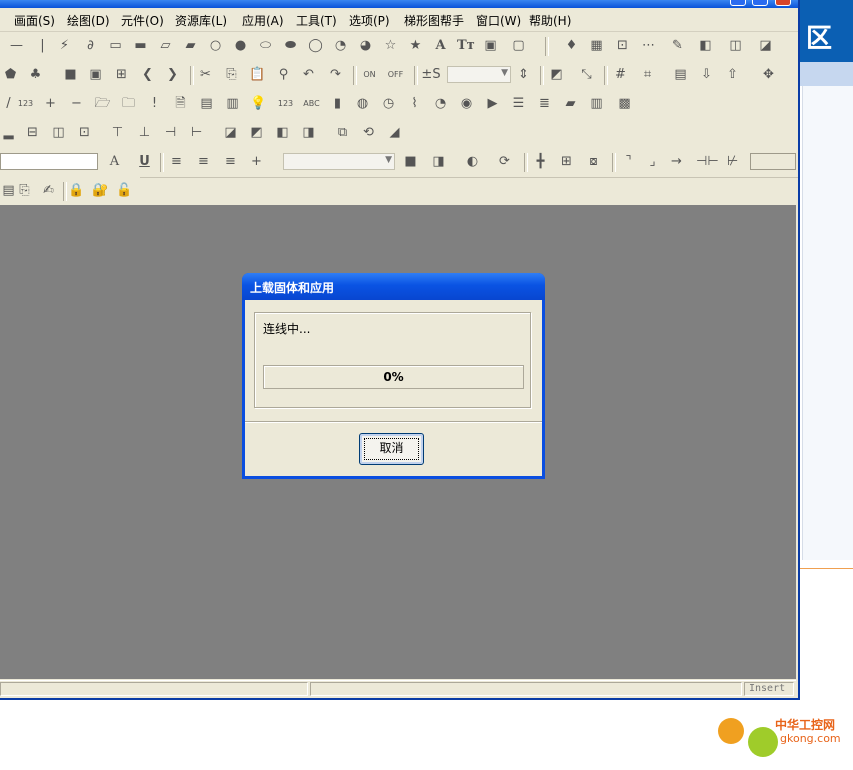  Describe the element at coordinates (498, 20) in the screenshot. I see `menu-window: 窗口(W)` at that location.